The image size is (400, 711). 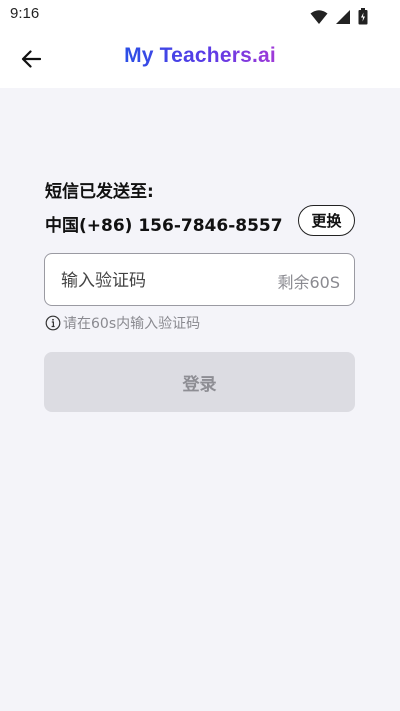 What do you see at coordinates (199, 382) in the screenshot?
I see `login-button: 登录` at bounding box center [199, 382].